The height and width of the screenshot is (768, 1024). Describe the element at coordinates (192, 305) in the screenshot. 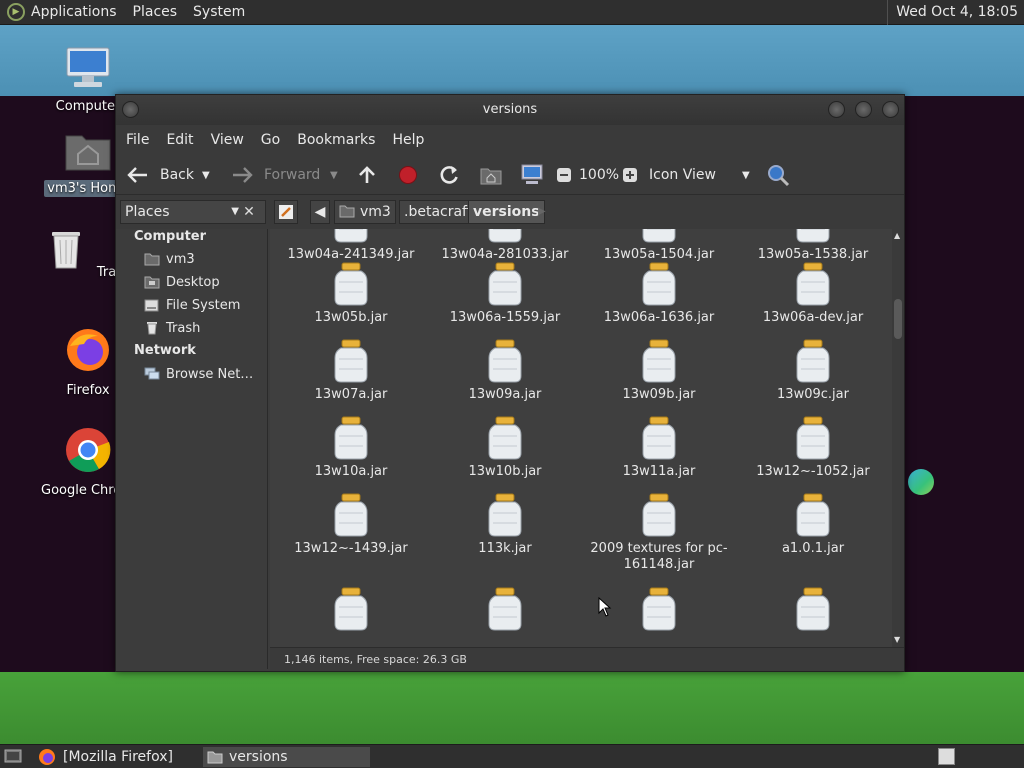

I see `sidebar-item-filesystem: File System` at that location.